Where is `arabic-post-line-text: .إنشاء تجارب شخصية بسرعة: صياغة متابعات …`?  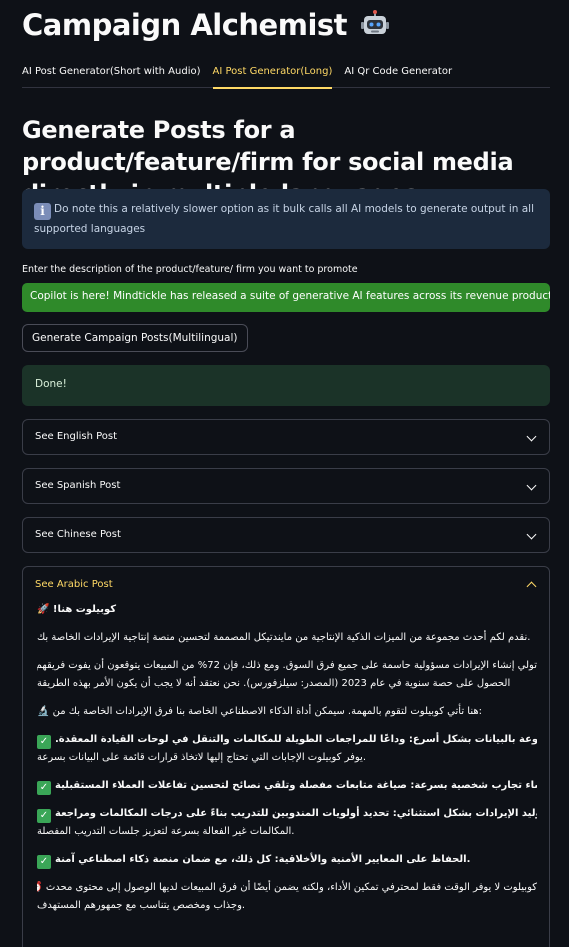
arabic-post-line-text: .إنشاء تجارب شخصية بسرعة: صياغة متابعات … is located at coordinates (296, 785).